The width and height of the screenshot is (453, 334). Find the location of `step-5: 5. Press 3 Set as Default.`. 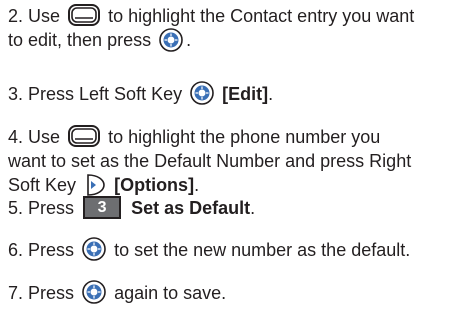

step-5: 5. Press 3 Set as Default. is located at coordinates (227, 208).